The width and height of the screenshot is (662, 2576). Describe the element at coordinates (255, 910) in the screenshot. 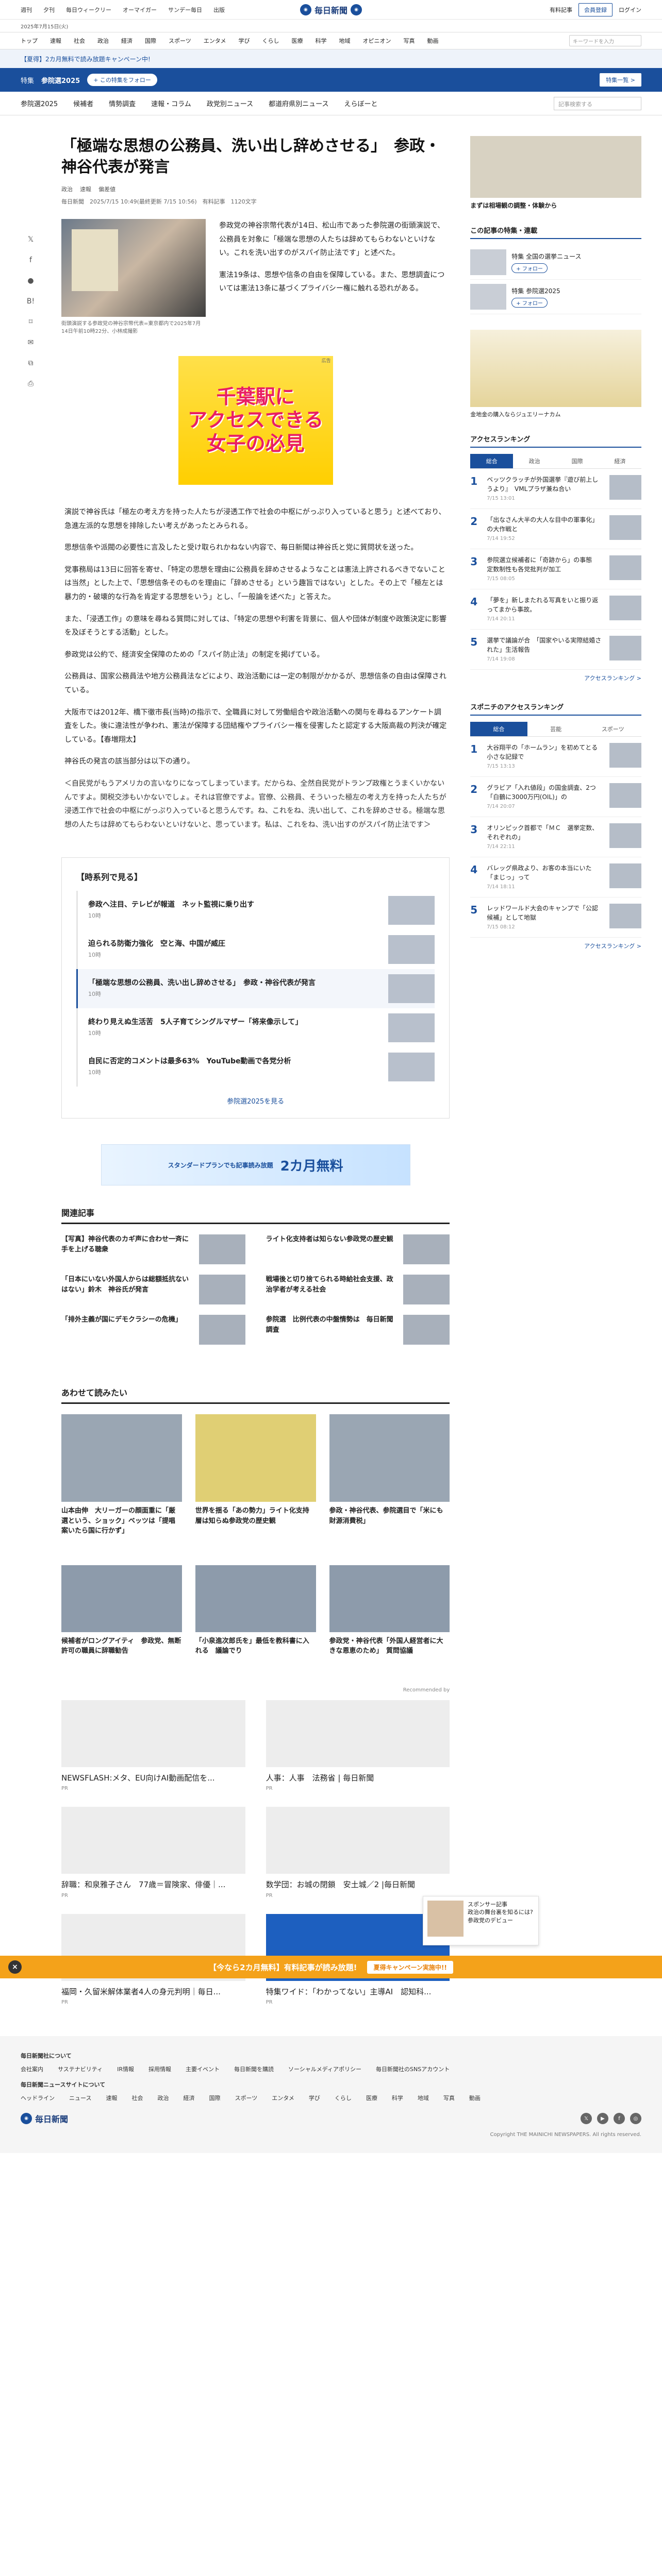

I see `timeline-item: 参政へ注目、テレビが報道 ネット監視に乗り出す 10時` at that location.